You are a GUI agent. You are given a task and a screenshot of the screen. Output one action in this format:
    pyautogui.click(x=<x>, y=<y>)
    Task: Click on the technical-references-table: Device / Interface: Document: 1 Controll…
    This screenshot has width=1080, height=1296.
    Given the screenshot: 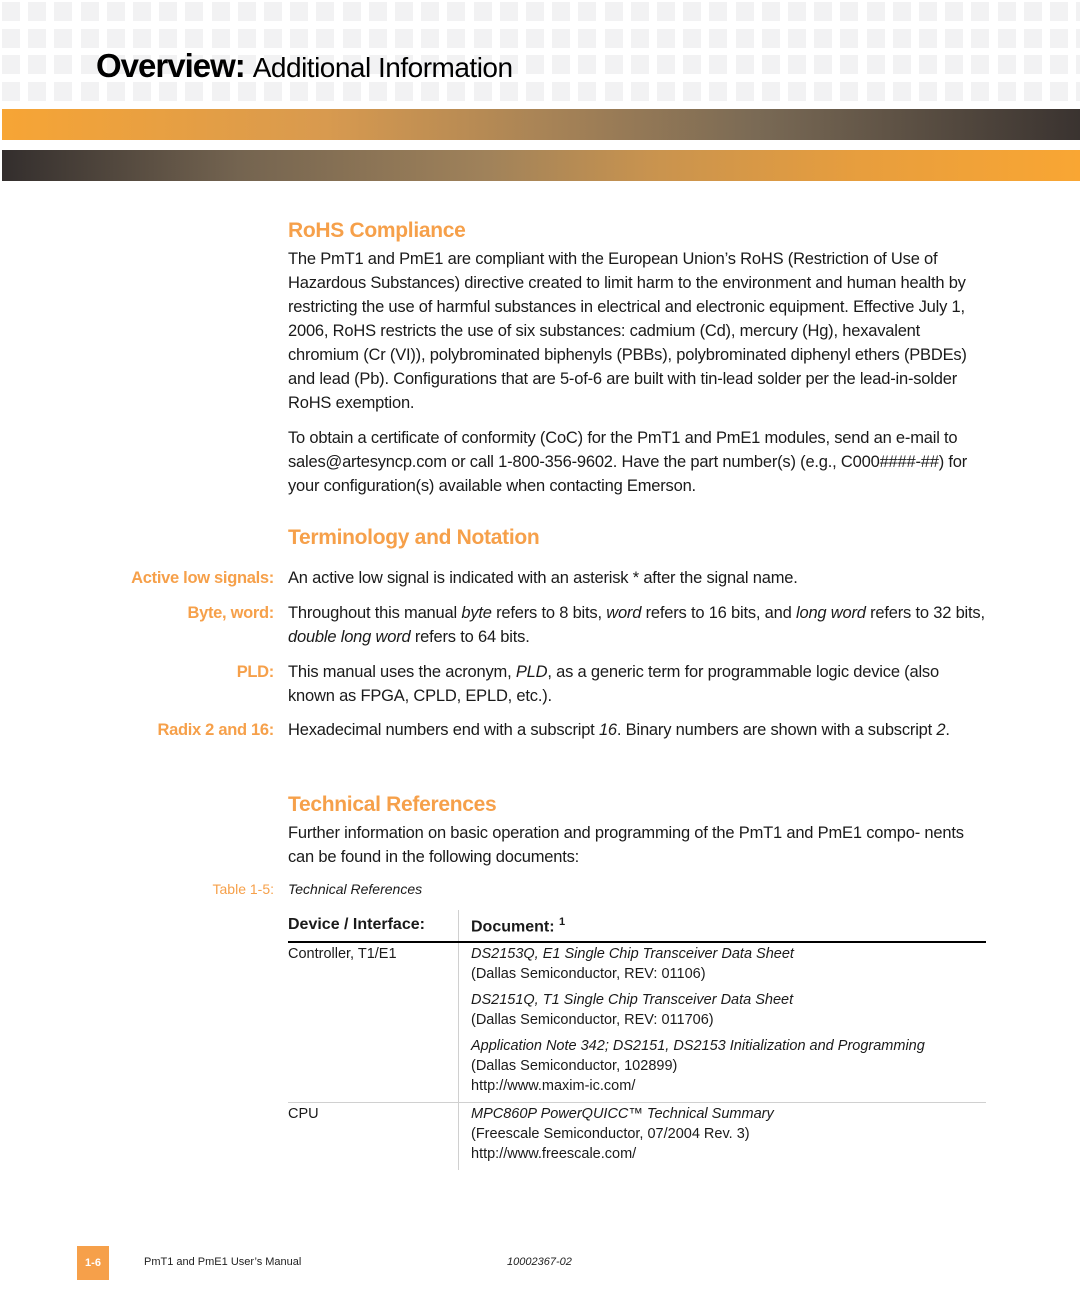 What is the action you would take?
    pyautogui.click(x=637, y=1040)
    